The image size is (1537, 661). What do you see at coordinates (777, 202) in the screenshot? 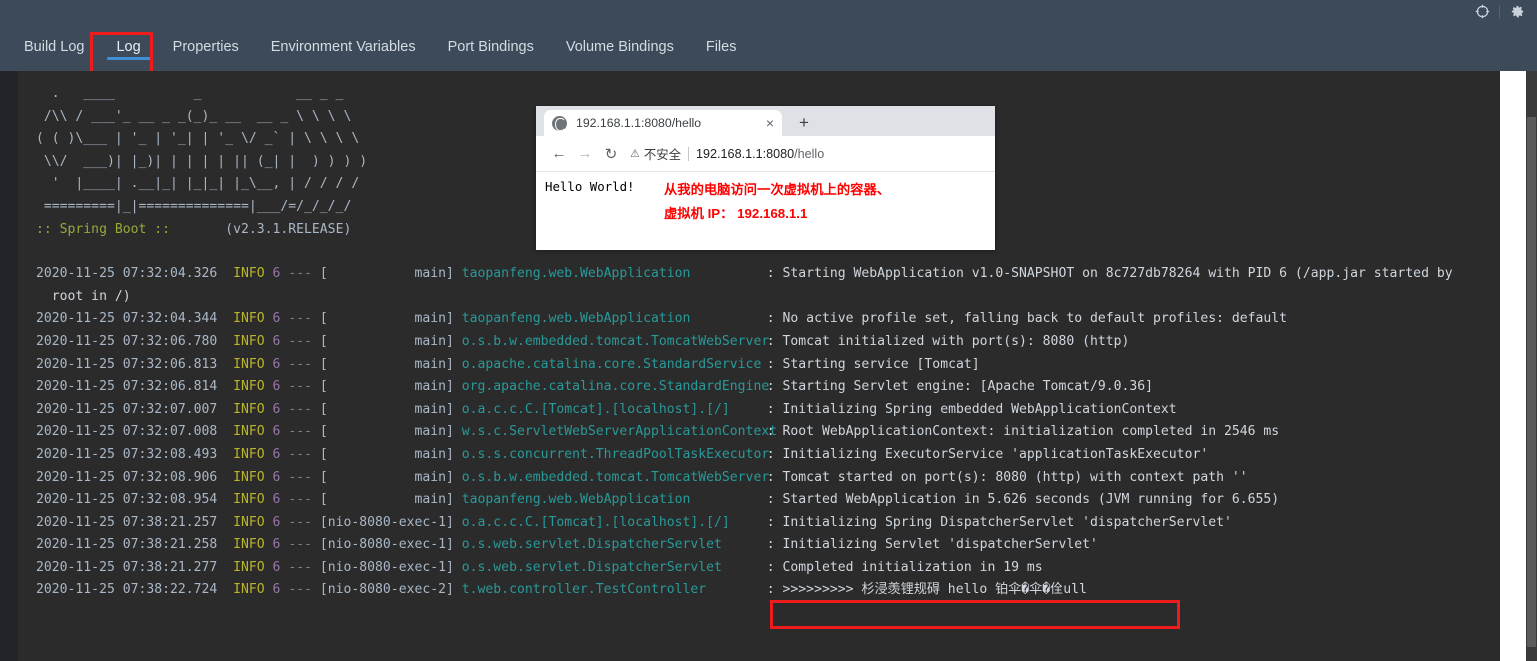
I see `page-annotation-note: 从我的电脑访问一次虚拟机上的容器、 虚拟机 IP： 192.168.1.1` at bounding box center [777, 202].